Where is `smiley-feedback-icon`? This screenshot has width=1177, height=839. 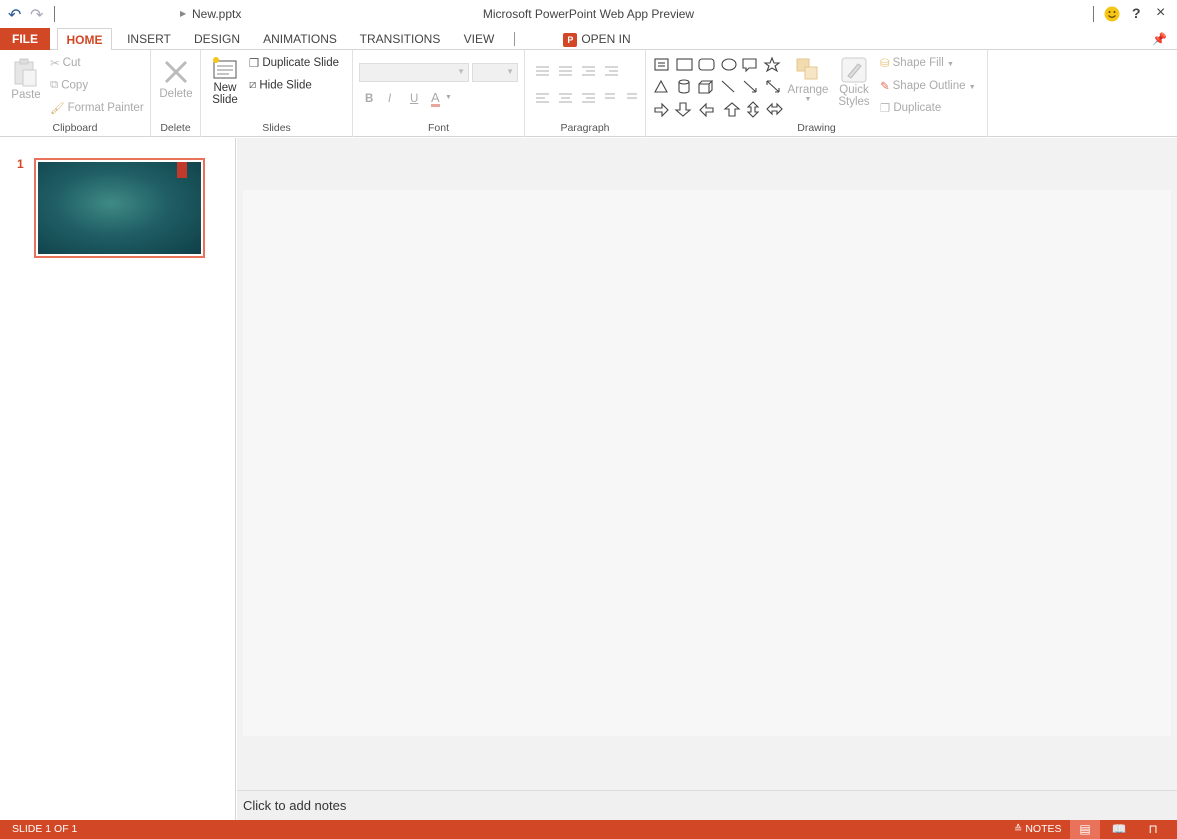
smiley-feedback-icon is located at coordinates (1112, 15).